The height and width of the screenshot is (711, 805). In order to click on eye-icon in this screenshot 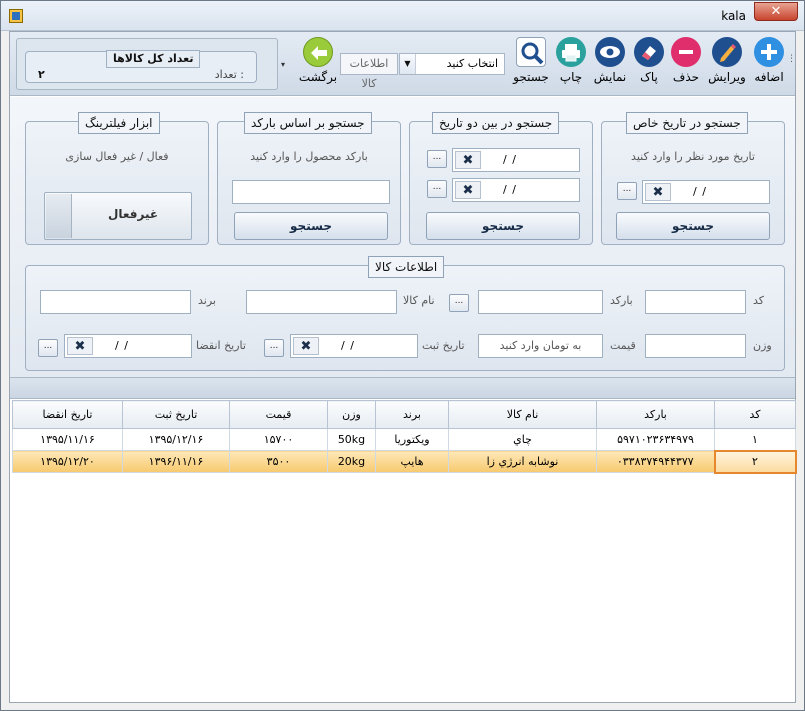, I will do `click(610, 52)`.